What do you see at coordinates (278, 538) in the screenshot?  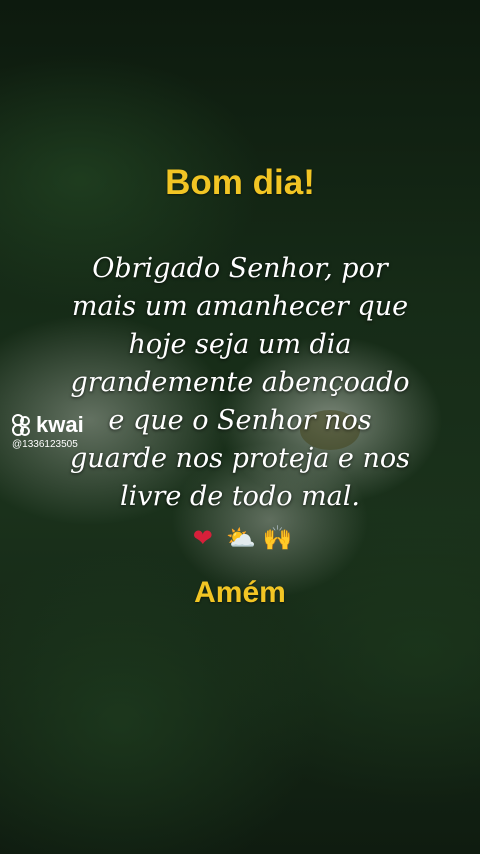 I see `raised-hands-icon: 🙌` at bounding box center [278, 538].